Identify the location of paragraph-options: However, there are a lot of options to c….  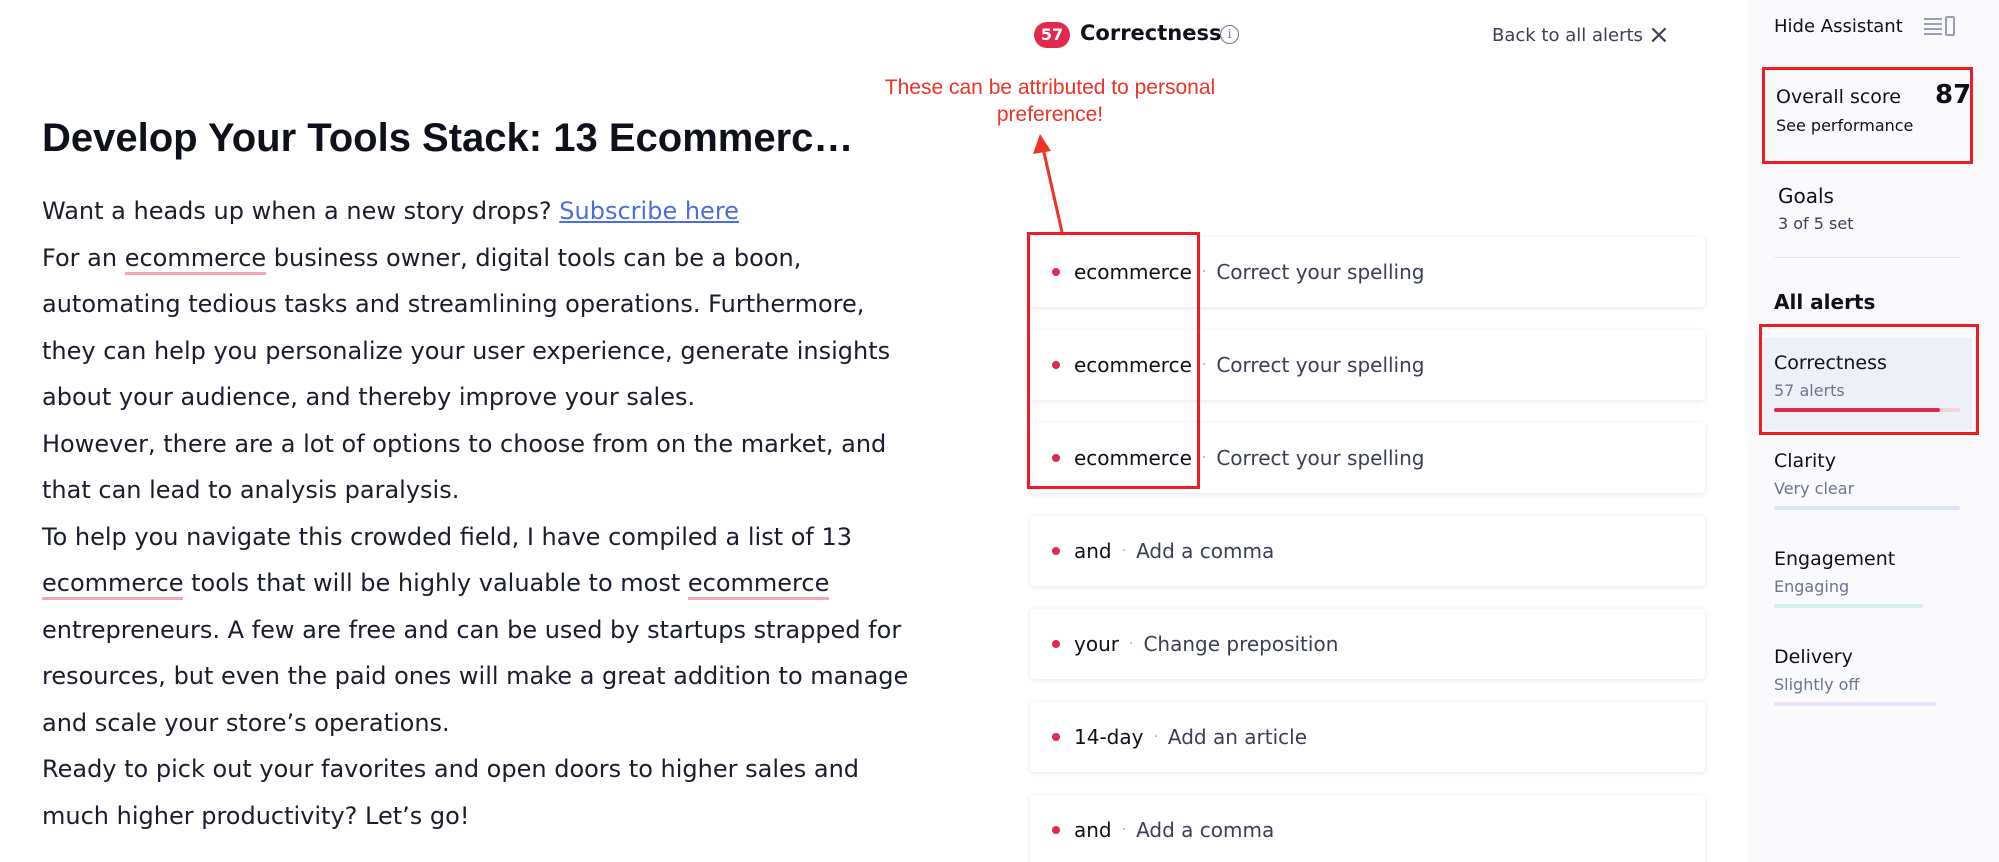
(464, 467).